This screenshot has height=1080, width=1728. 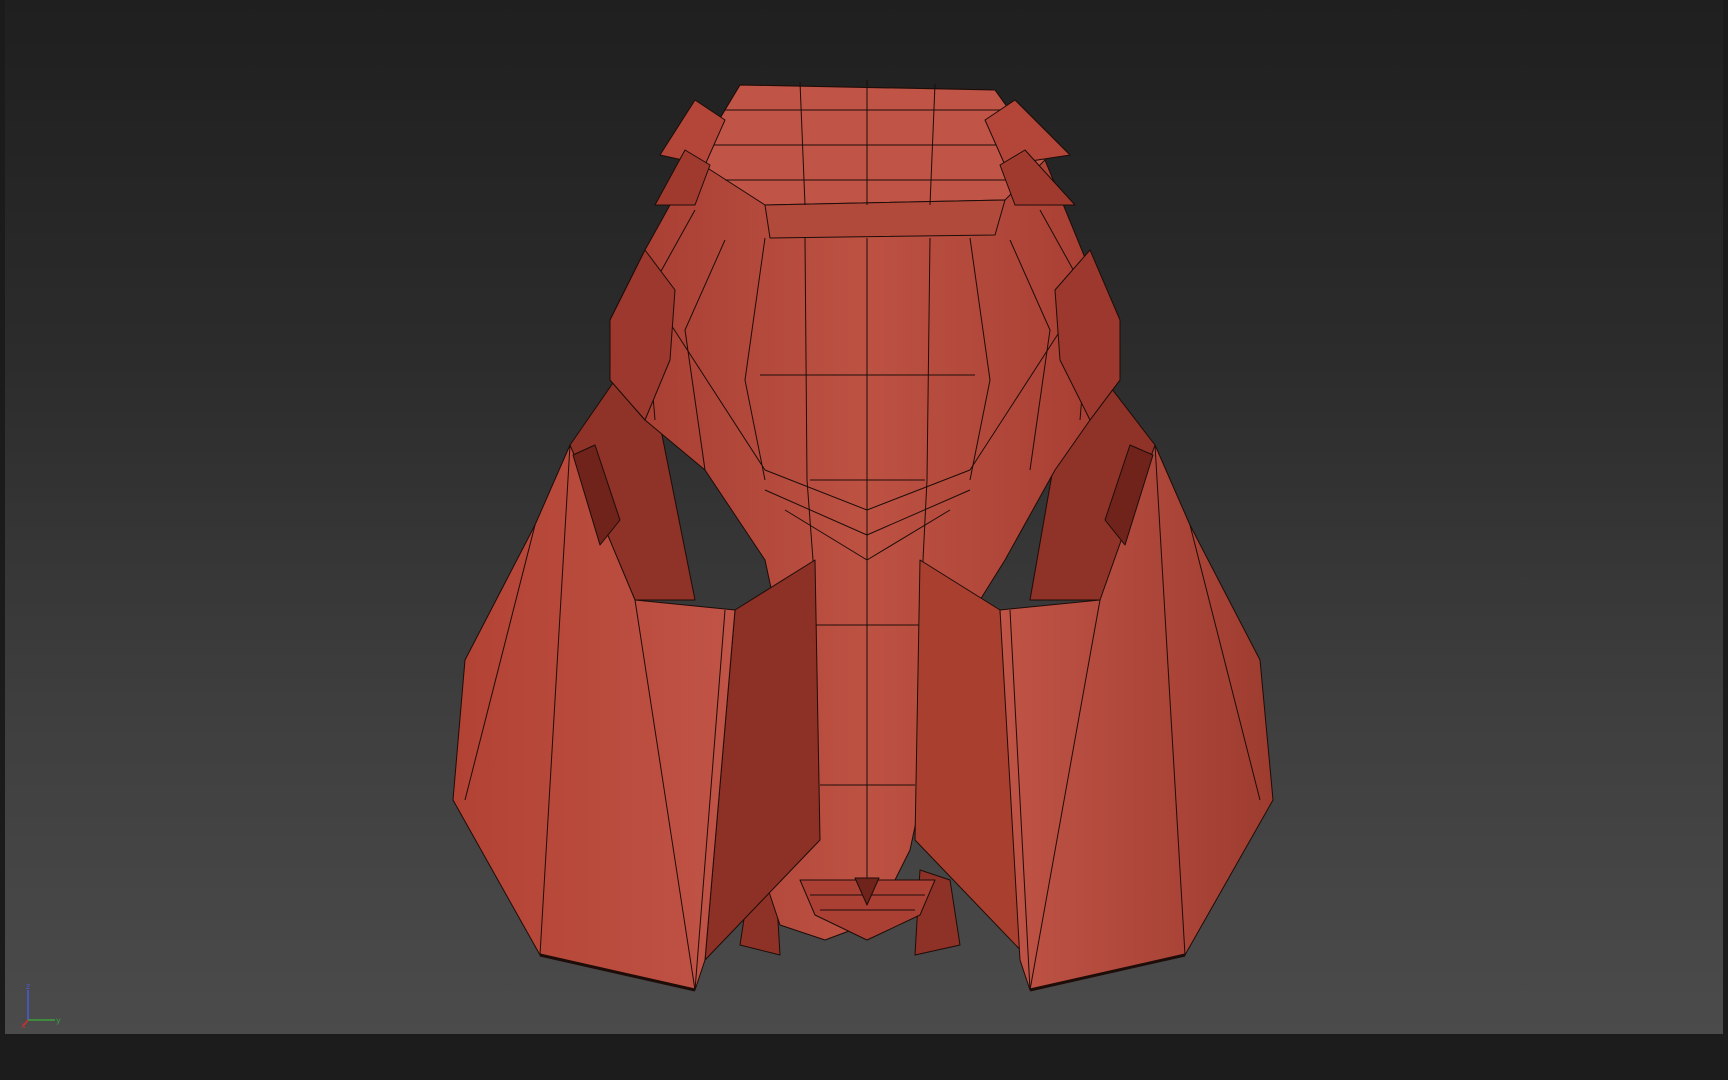 What do you see at coordinates (1136, 717) in the screenshot?
I see `wing-right` at bounding box center [1136, 717].